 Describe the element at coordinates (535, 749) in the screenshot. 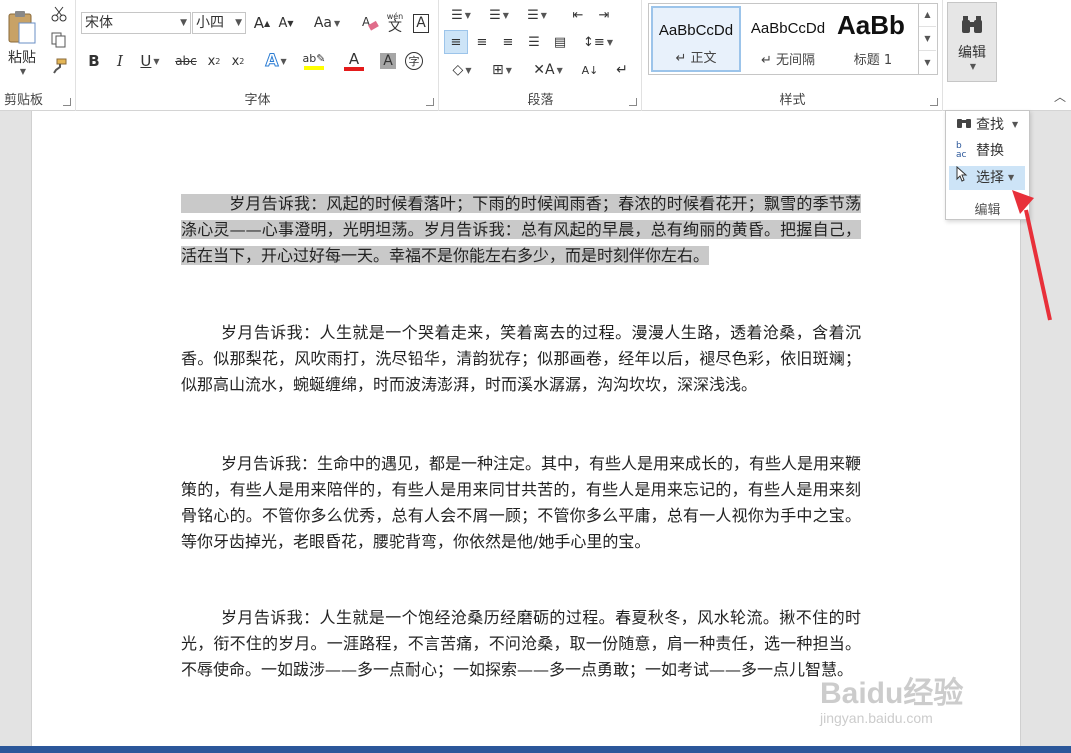

I see `status-bar` at that location.